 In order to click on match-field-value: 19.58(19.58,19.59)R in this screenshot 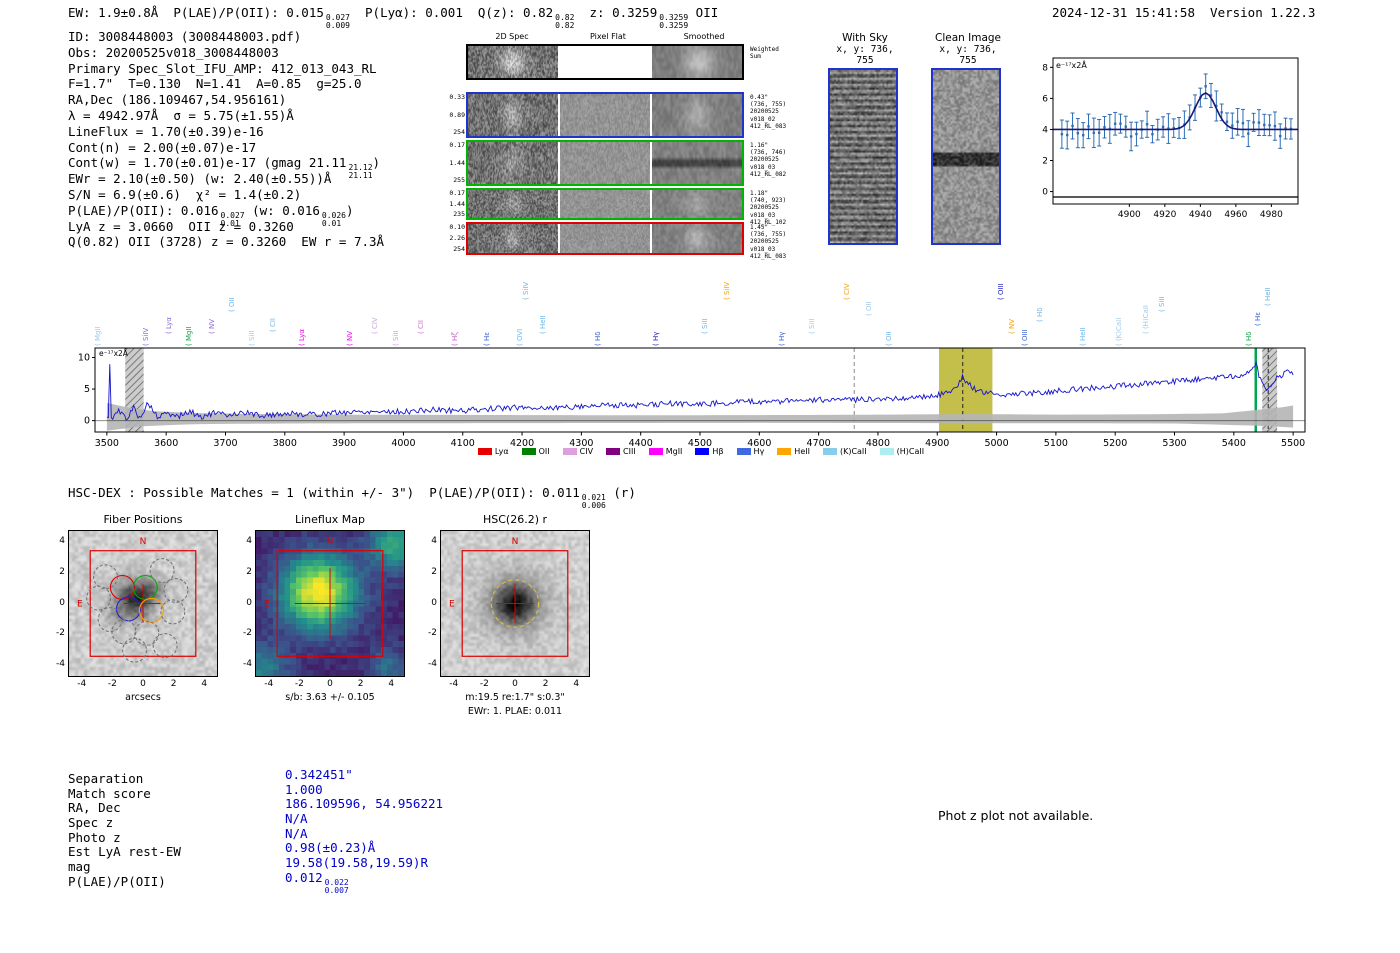, I will do `click(356, 863)`.